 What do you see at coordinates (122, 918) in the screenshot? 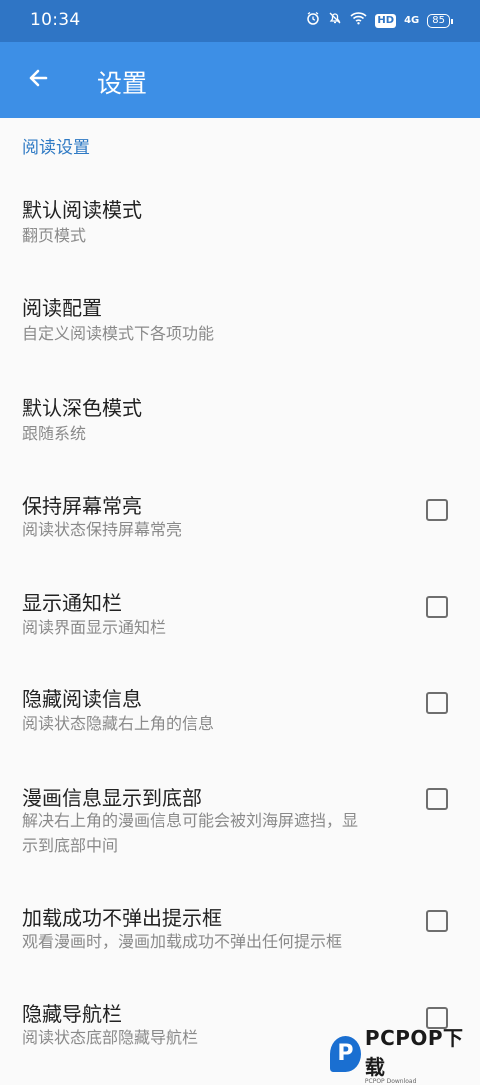
I see `setting-title: 加载成功不弹出提示框` at bounding box center [122, 918].